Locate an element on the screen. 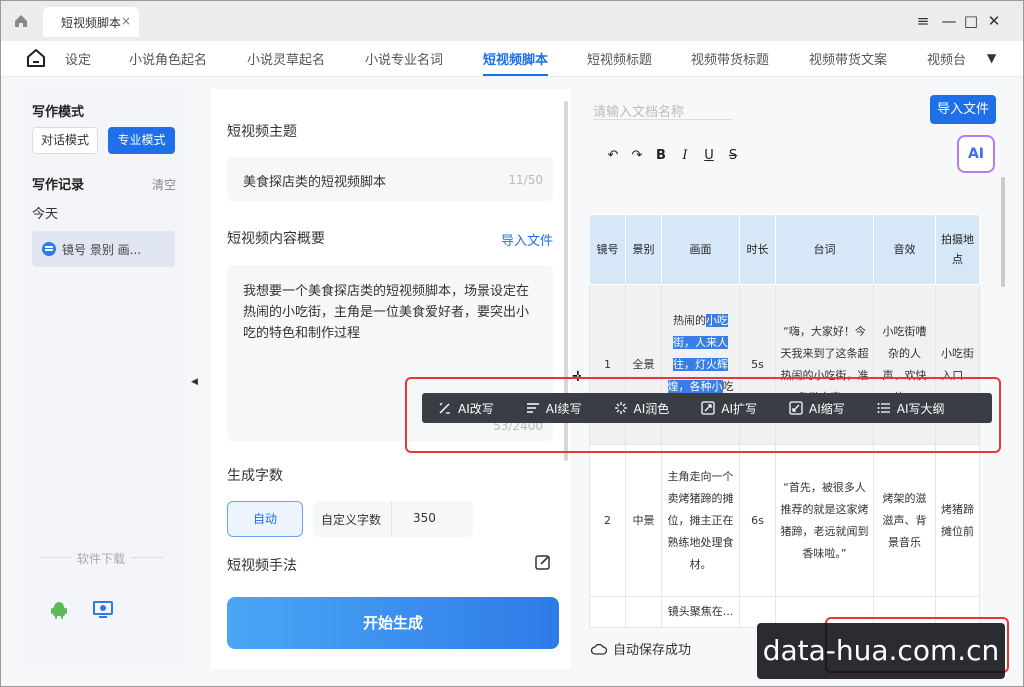 The height and width of the screenshot is (687, 1024). document-scrollbar is located at coordinates (1003, 232).